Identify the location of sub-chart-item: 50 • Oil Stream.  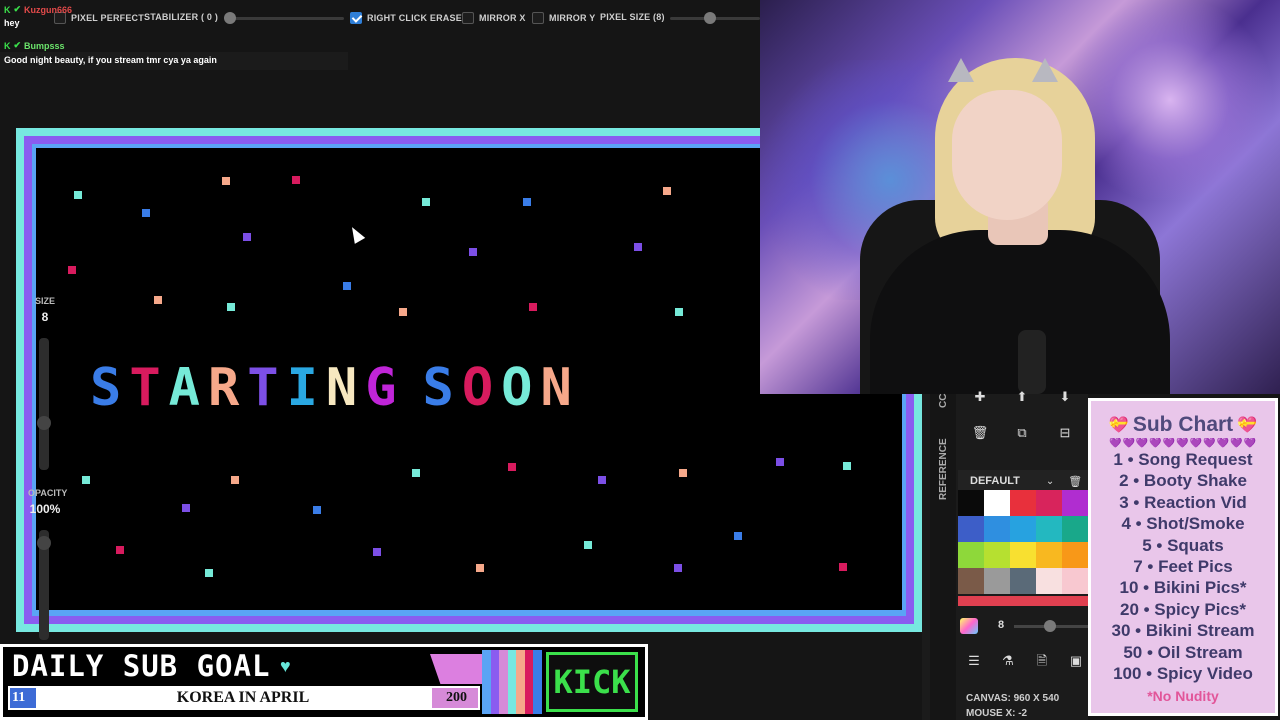
(1183, 652).